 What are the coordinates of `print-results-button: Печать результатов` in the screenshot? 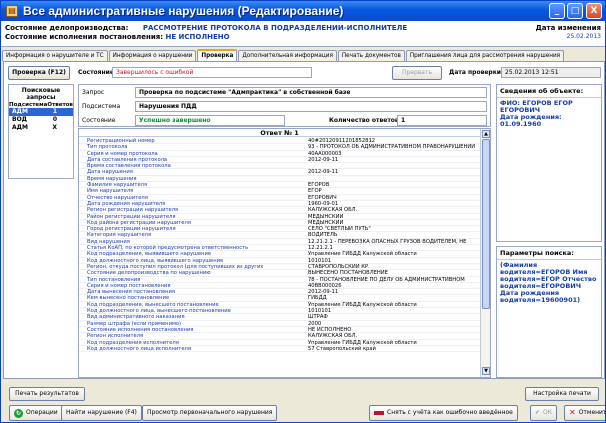 It's located at (47, 394).